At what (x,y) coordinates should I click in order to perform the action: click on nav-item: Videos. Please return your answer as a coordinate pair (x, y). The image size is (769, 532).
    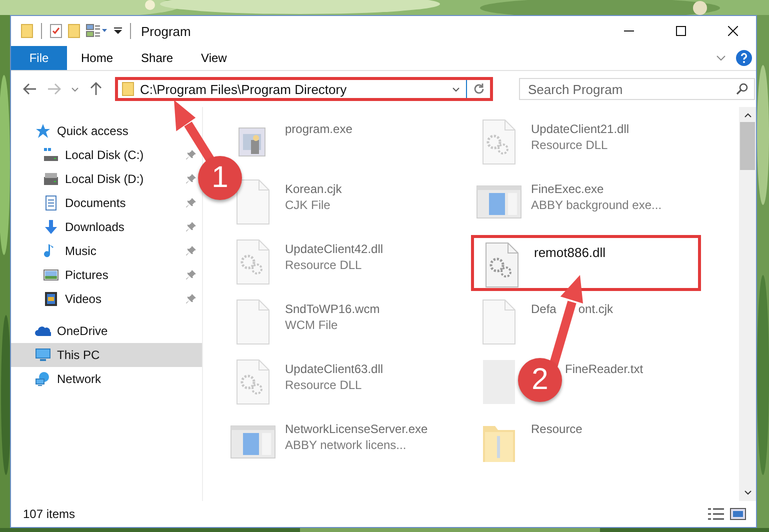
    Looking at the image, I should click on (106, 299).